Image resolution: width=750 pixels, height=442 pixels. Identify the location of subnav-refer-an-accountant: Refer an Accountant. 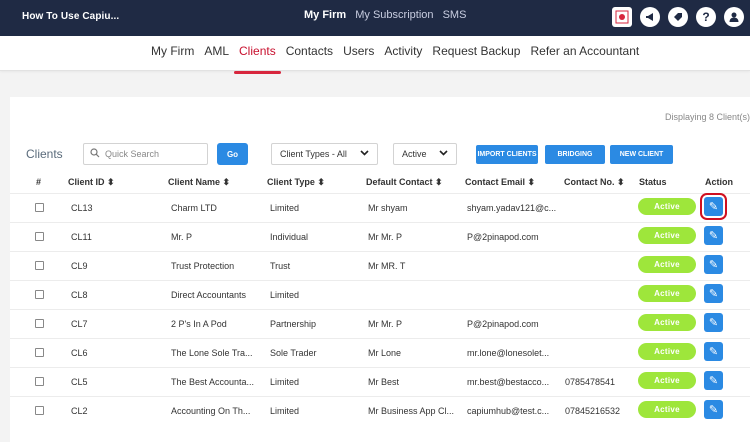
(584, 56).